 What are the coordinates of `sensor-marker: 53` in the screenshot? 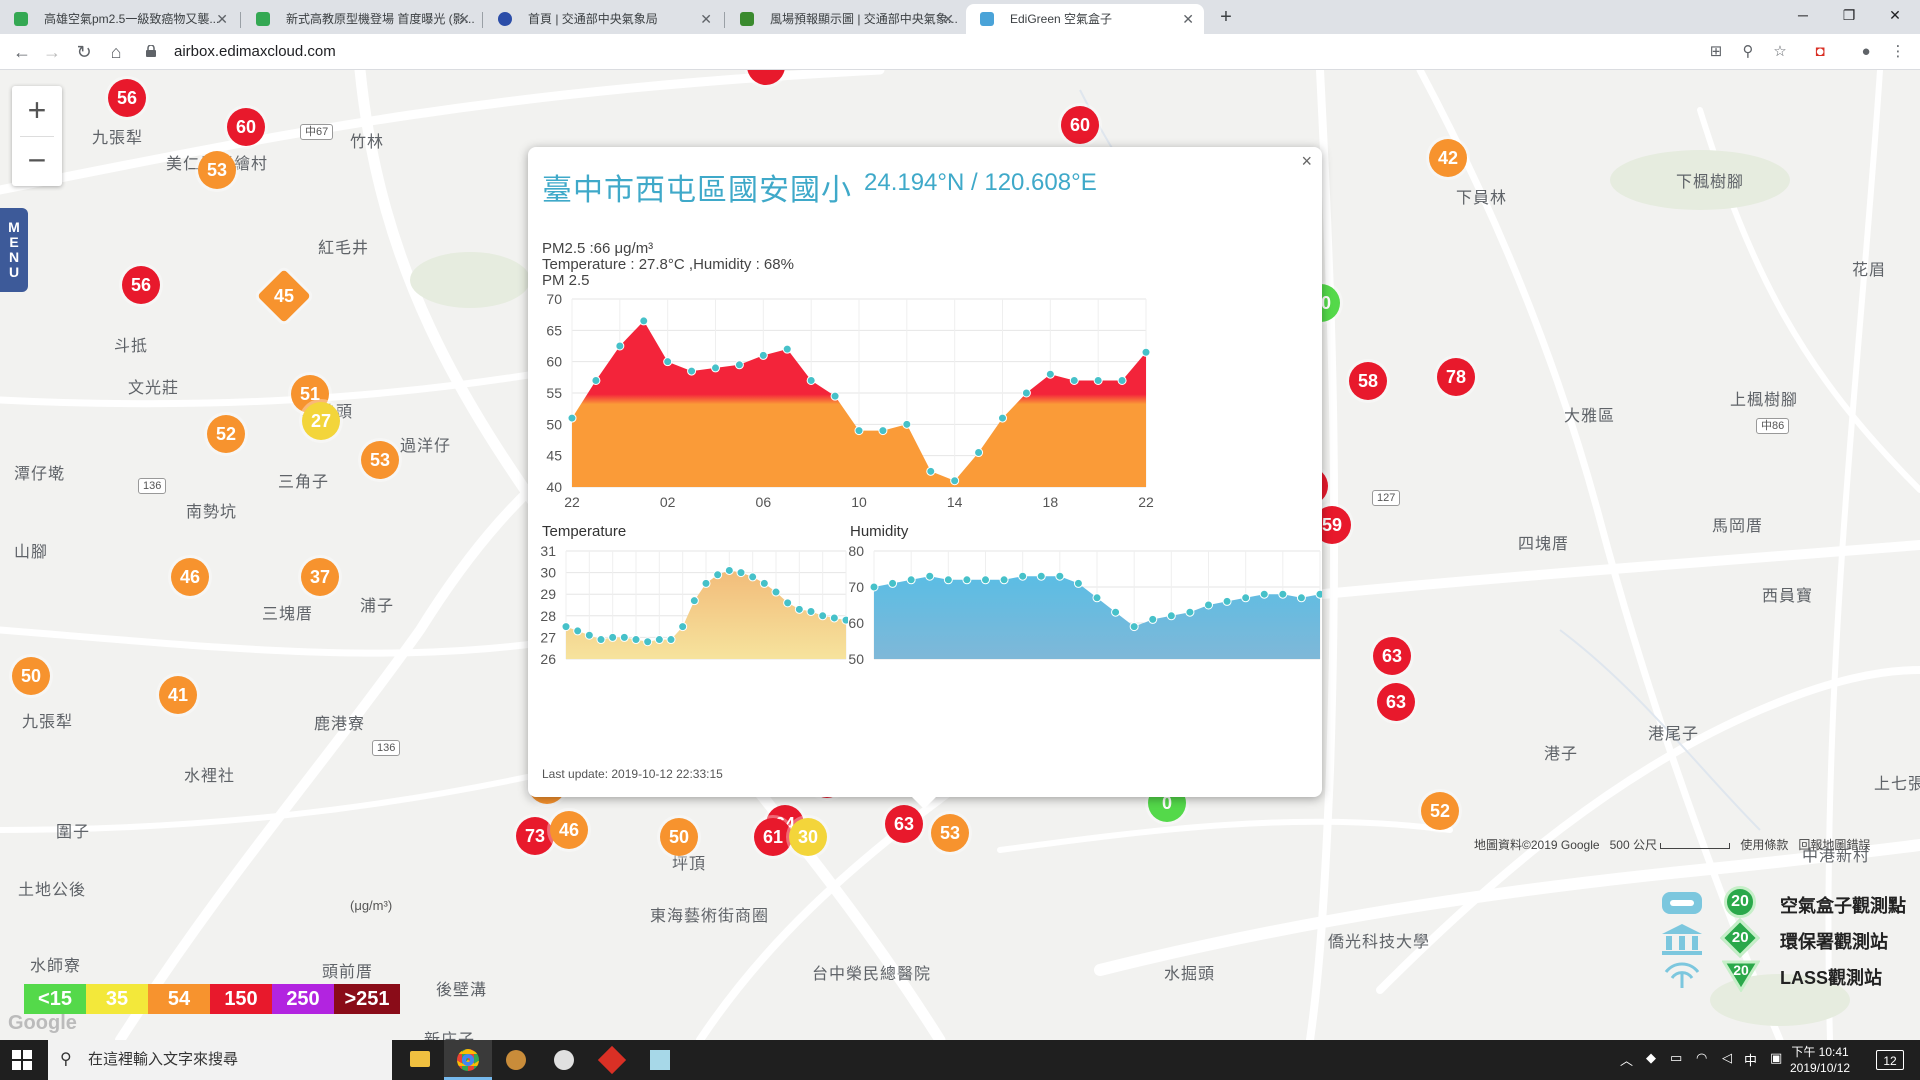 It's located at (380, 460).